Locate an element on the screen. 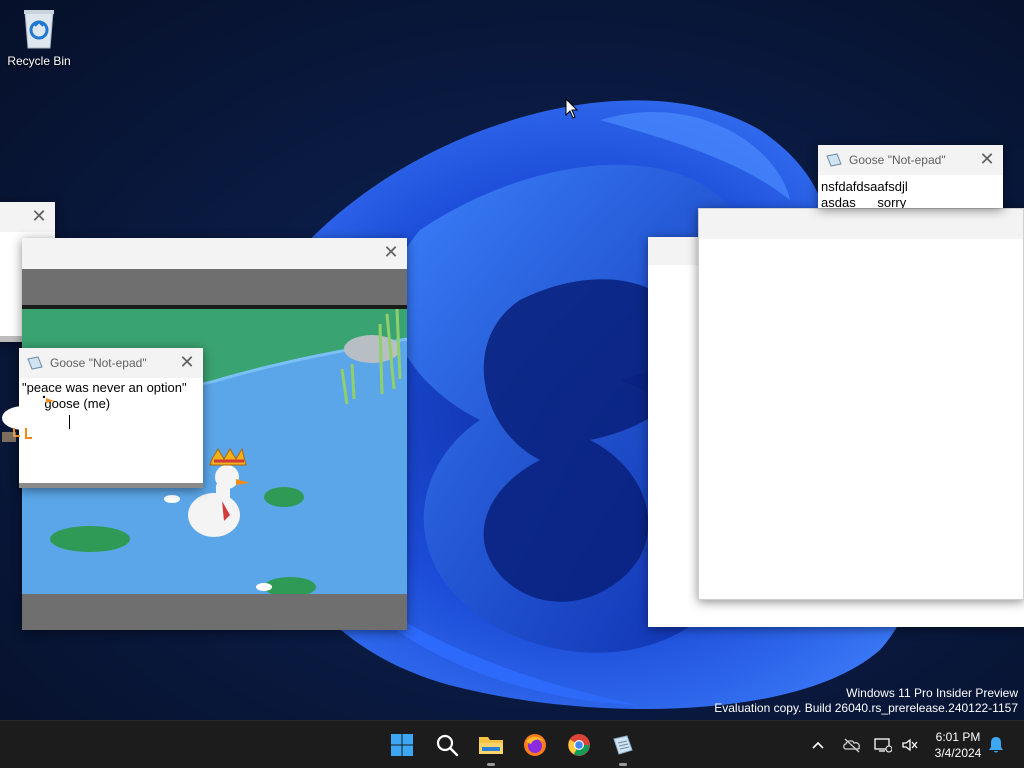  firefox-icon is located at coordinates (535, 745).